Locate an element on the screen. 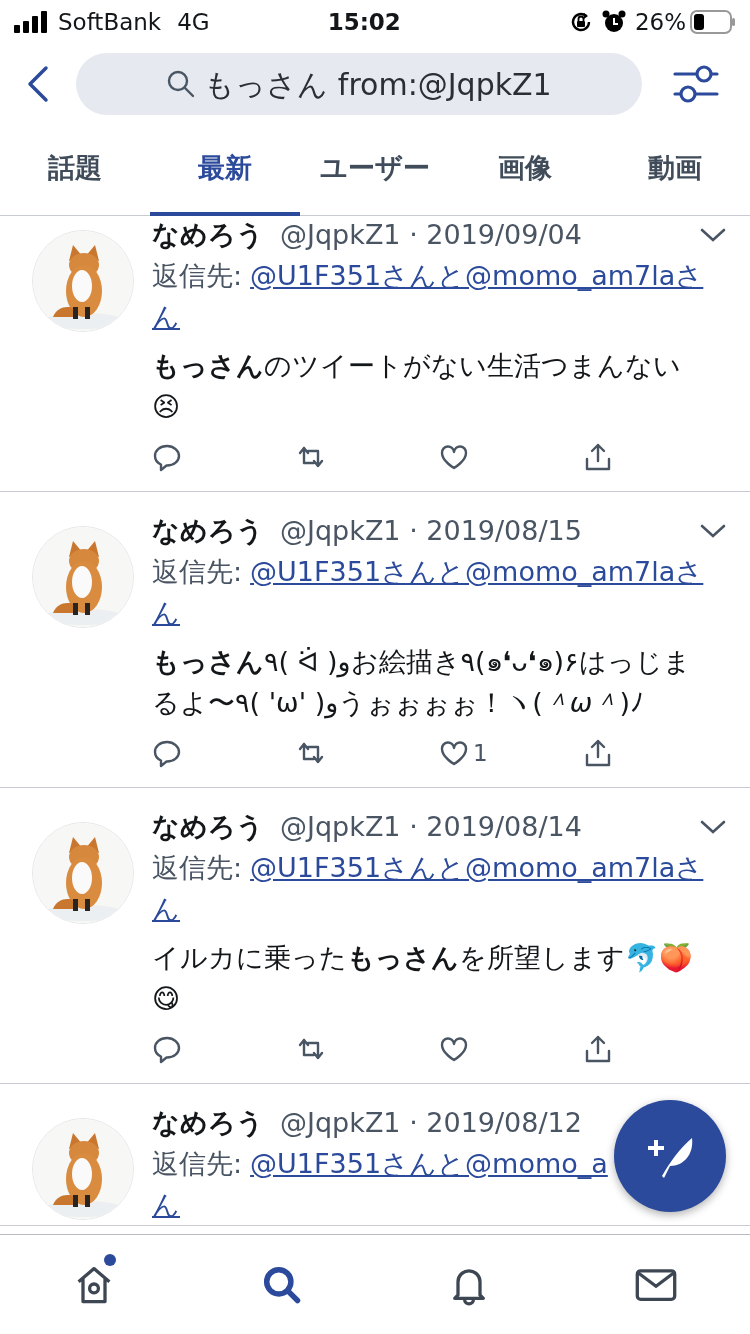  handle-date: @JqpkZ1 · 2019/08/12 is located at coordinates (431, 1123).